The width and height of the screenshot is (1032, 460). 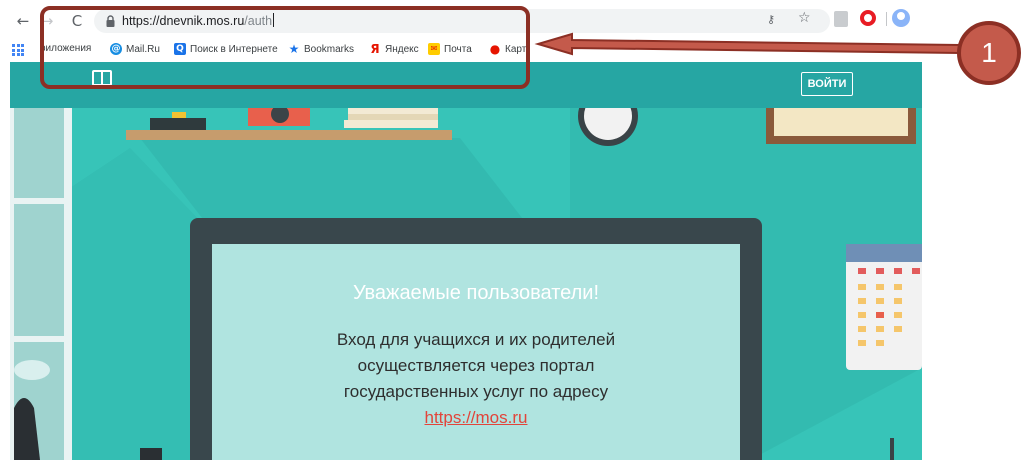 I want to click on apps-grid-icon, so click(x=18, y=50).